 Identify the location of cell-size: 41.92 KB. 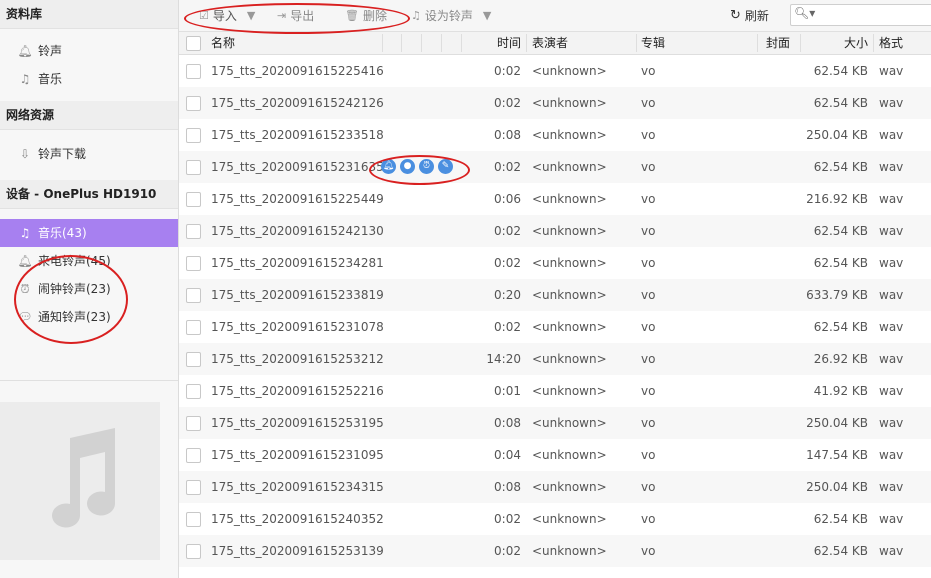
(840, 391).